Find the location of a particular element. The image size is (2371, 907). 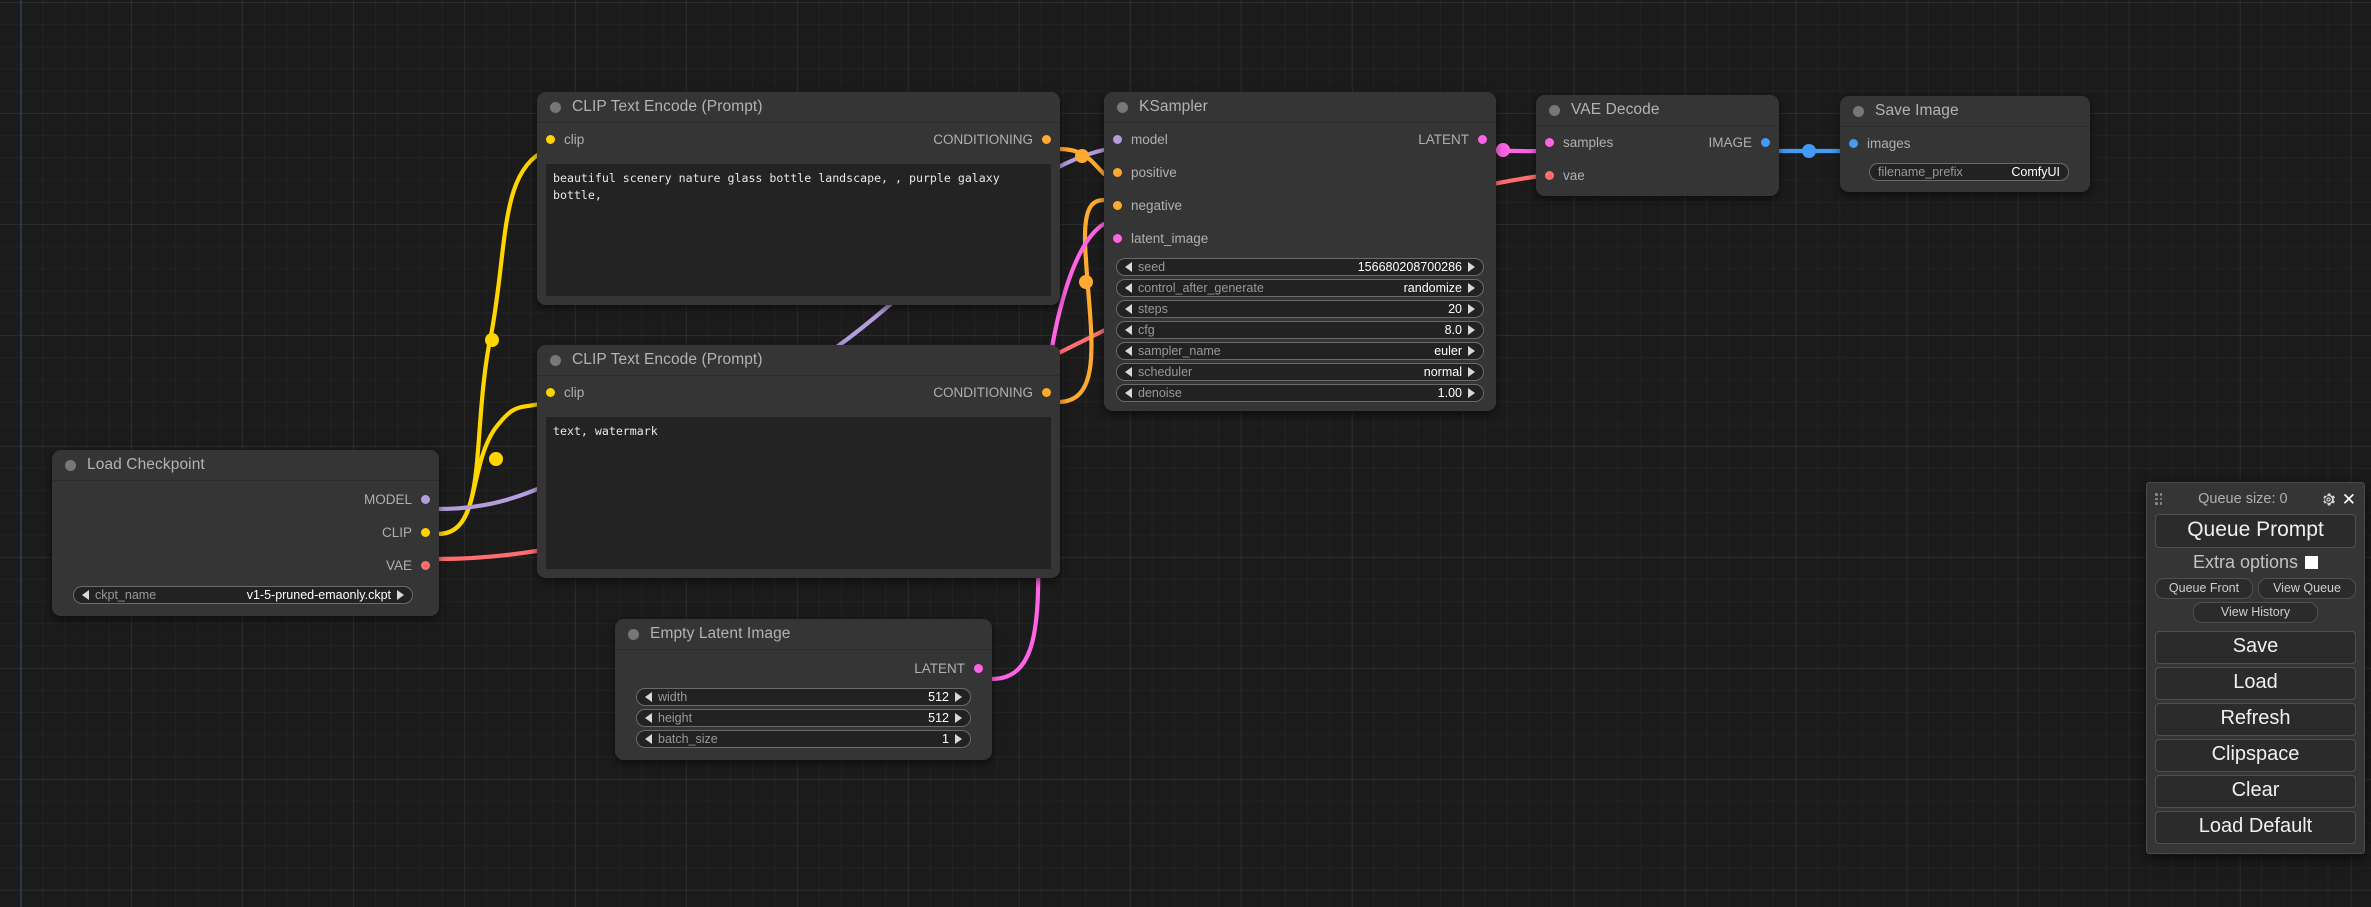

input-slot-positive: positive is located at coordinates (1145, 172).